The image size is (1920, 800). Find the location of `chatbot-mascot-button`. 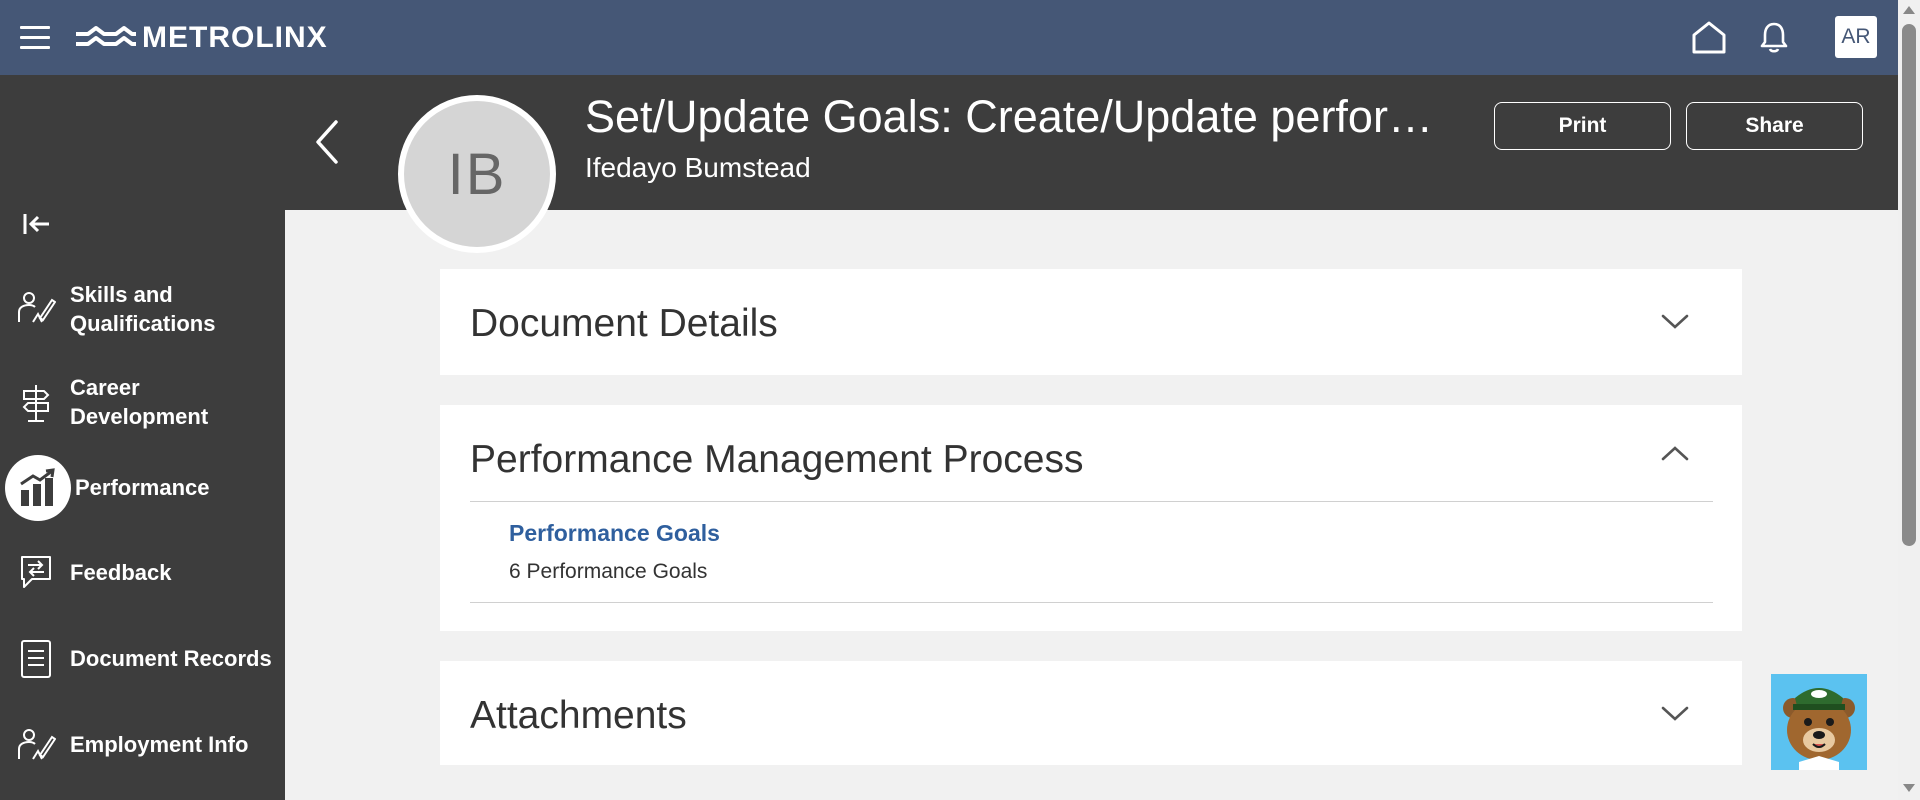

chatbot-mascot-button is located at coordinates (1819, 722).